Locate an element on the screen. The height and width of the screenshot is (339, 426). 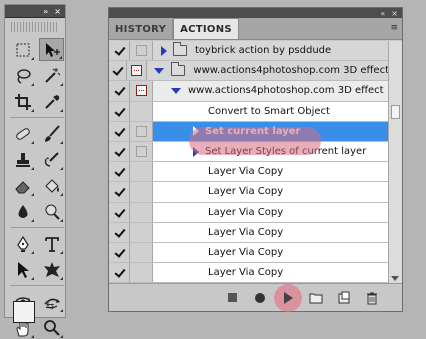
rectangular-marquee-tool is located at coordinates (22, 49).